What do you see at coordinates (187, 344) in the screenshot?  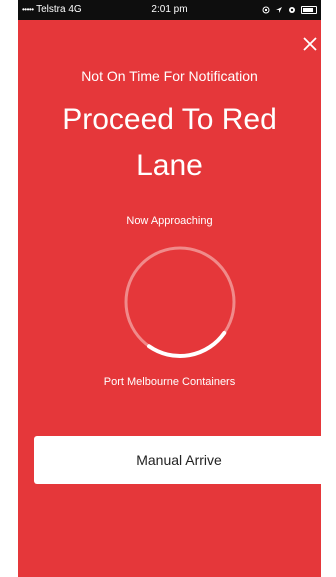 I see `progress-ring-arc` at bounding box center [187, 344].